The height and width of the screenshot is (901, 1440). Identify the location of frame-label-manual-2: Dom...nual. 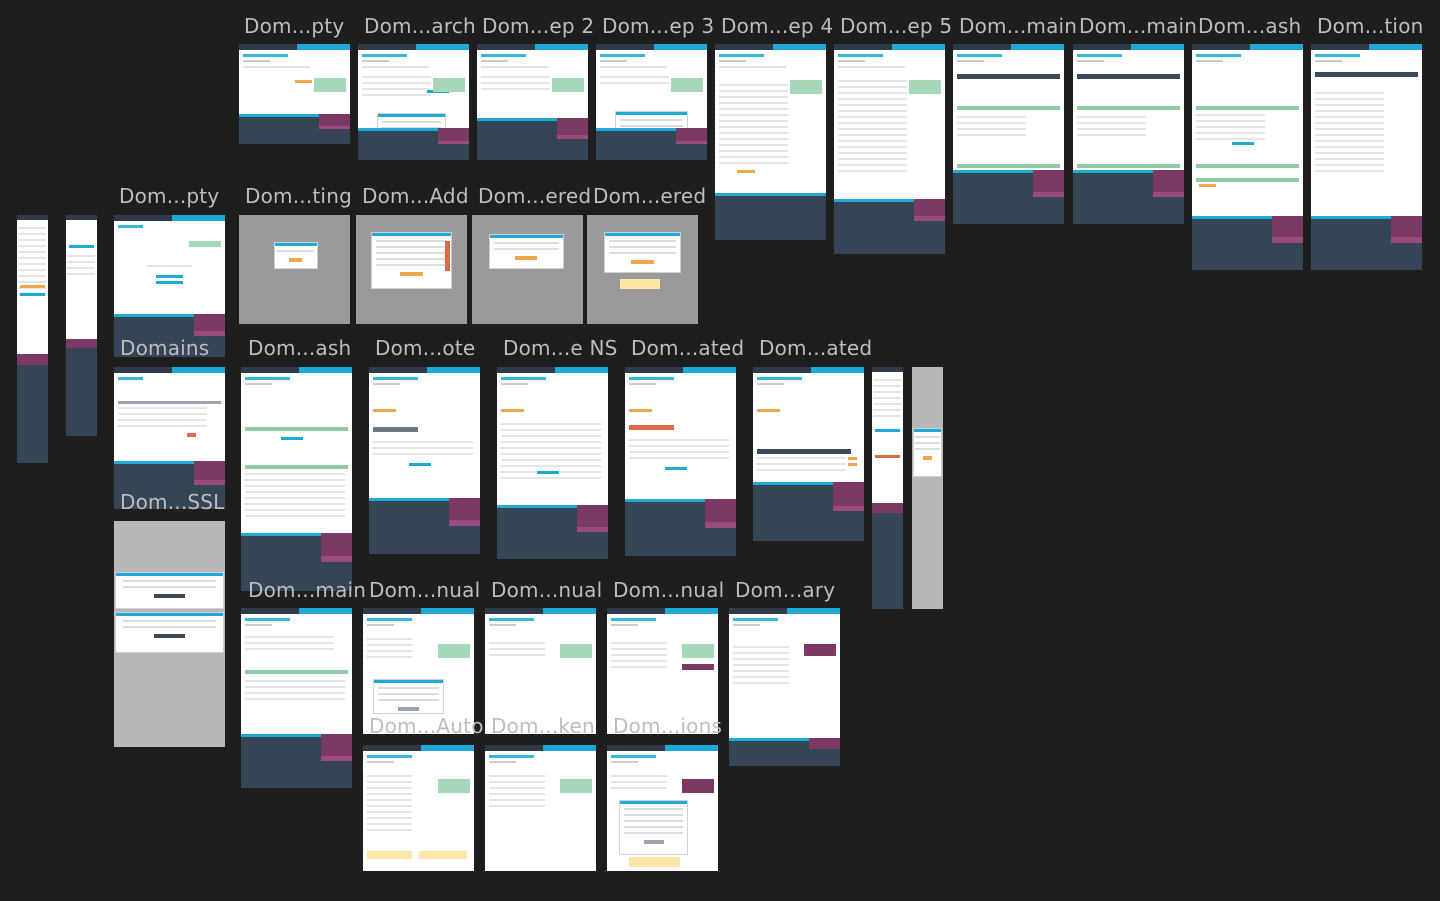
(546, 590).